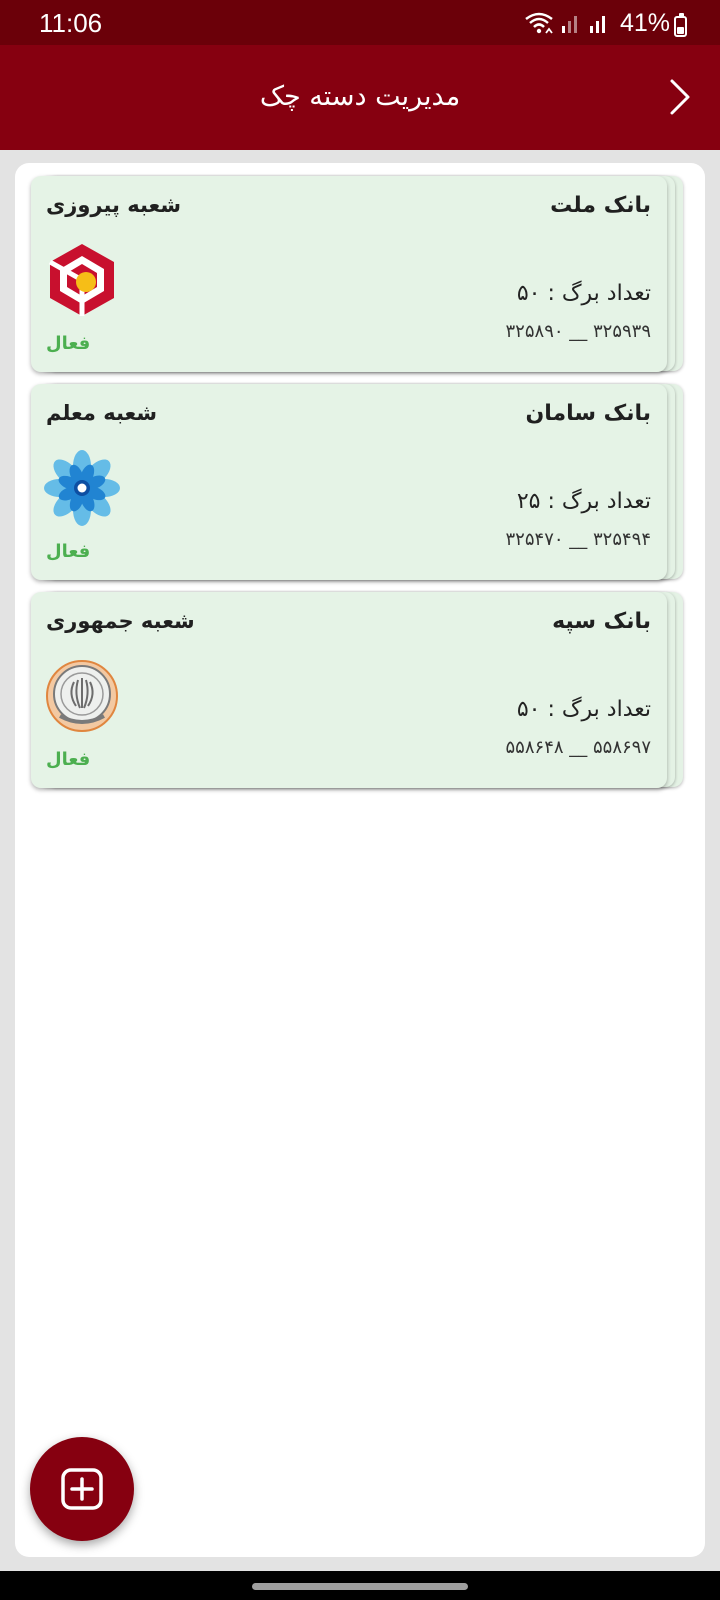 The height and width of the screenshot is (1600, 720). I want to click on status-time: 11:06, so click(71, 23).